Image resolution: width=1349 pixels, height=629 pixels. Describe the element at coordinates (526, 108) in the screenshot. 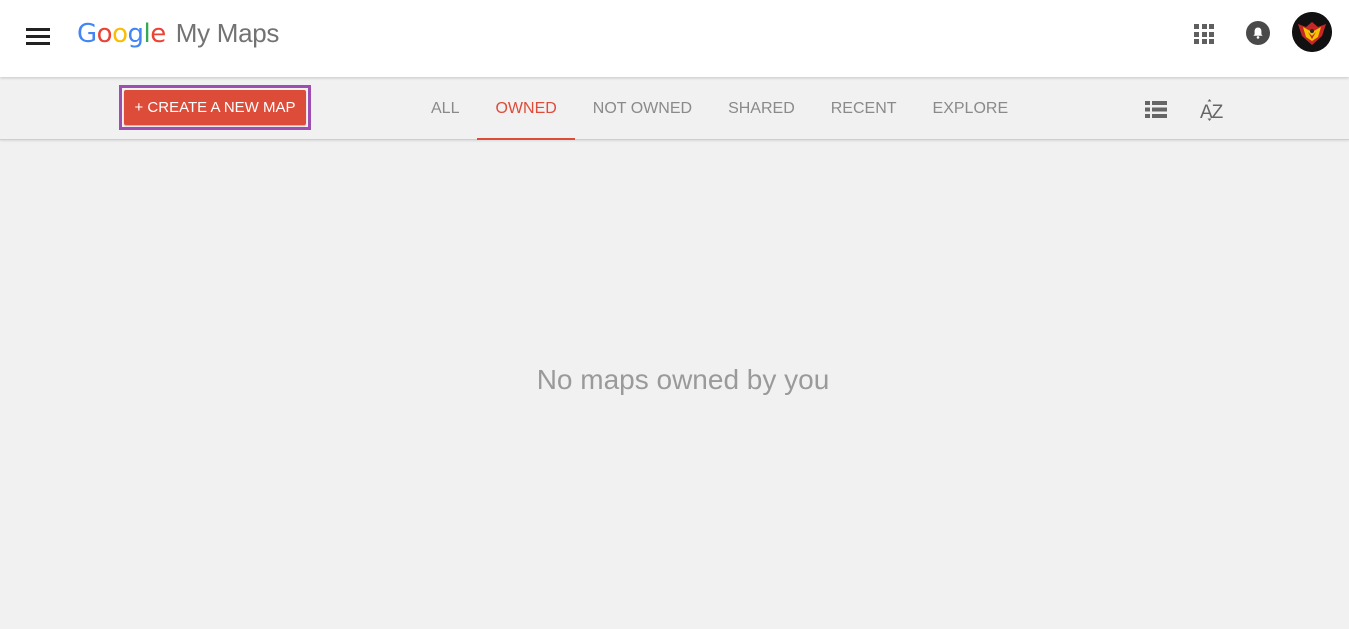

I see `tab-owned: OWNED` at that location.